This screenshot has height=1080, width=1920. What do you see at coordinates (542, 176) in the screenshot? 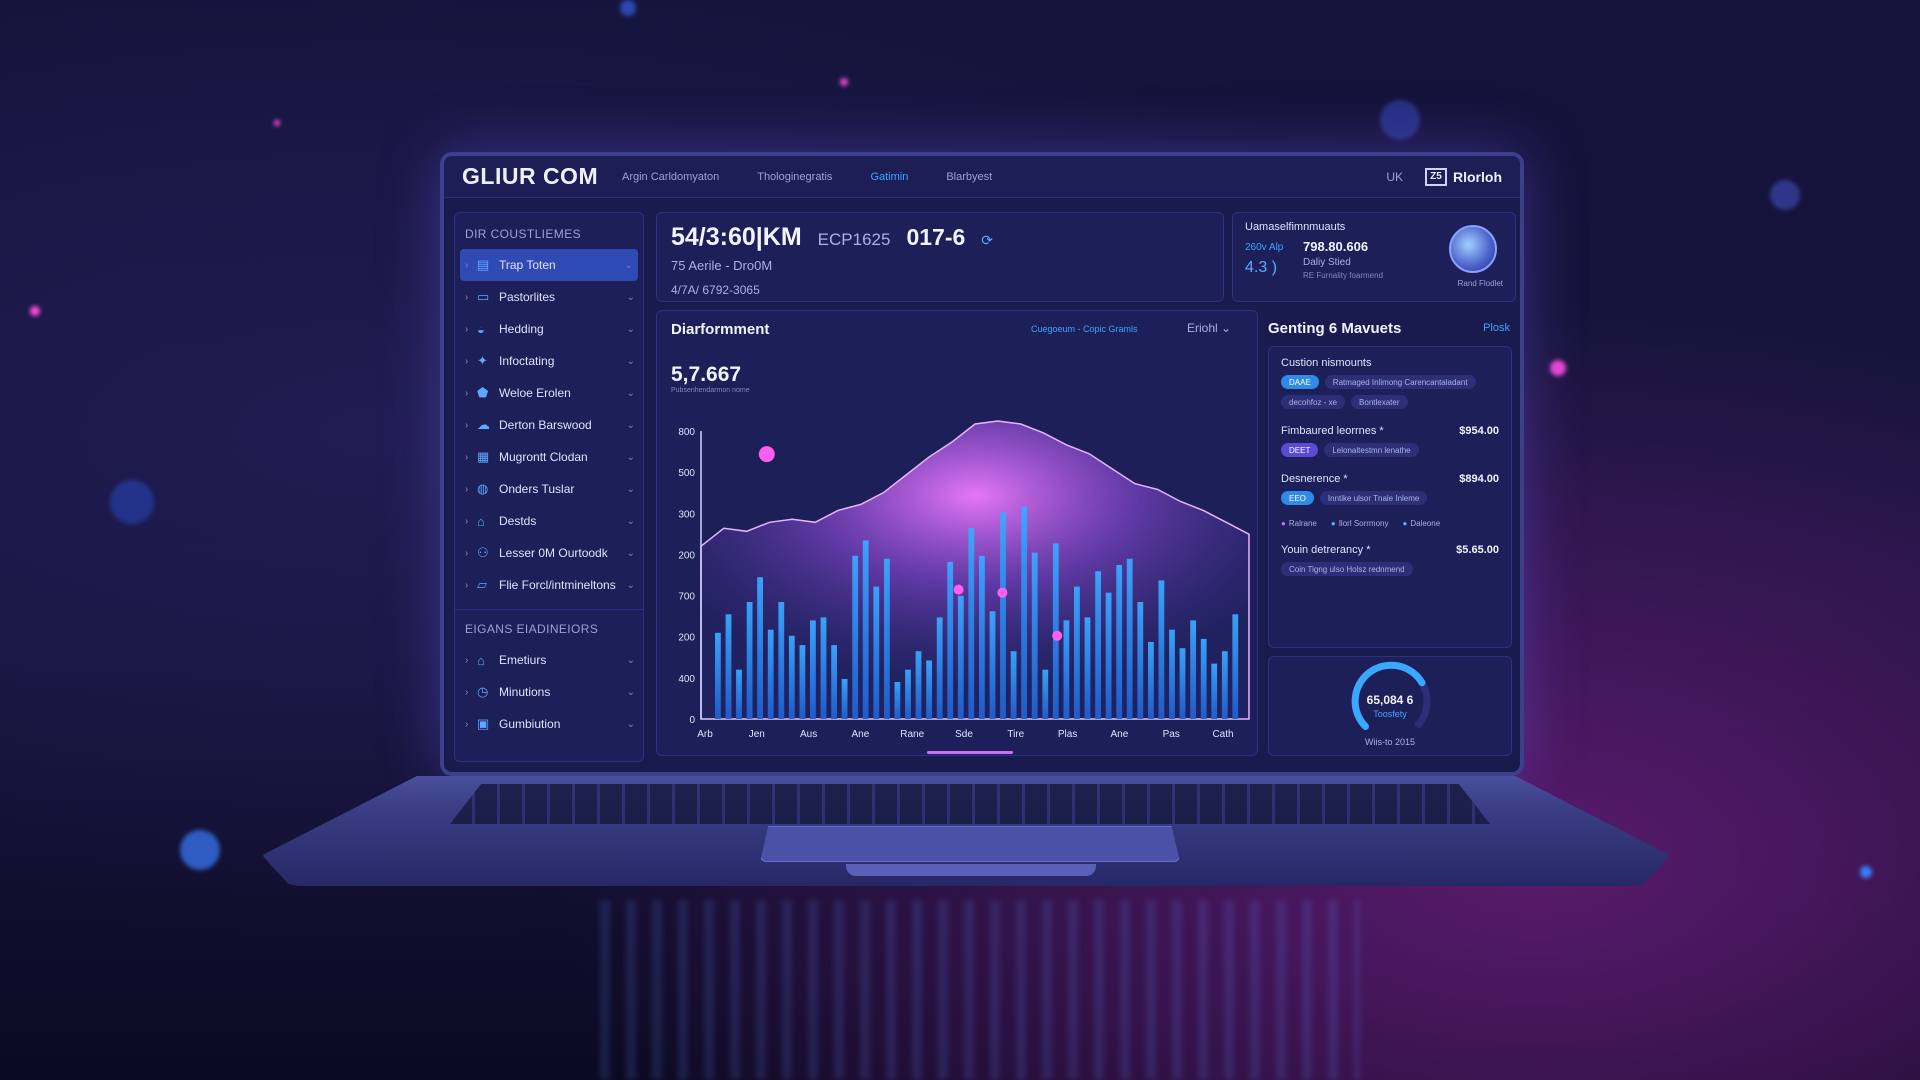
I see `brand-logo: GLIUR COM` at bounding box center [542, 176].